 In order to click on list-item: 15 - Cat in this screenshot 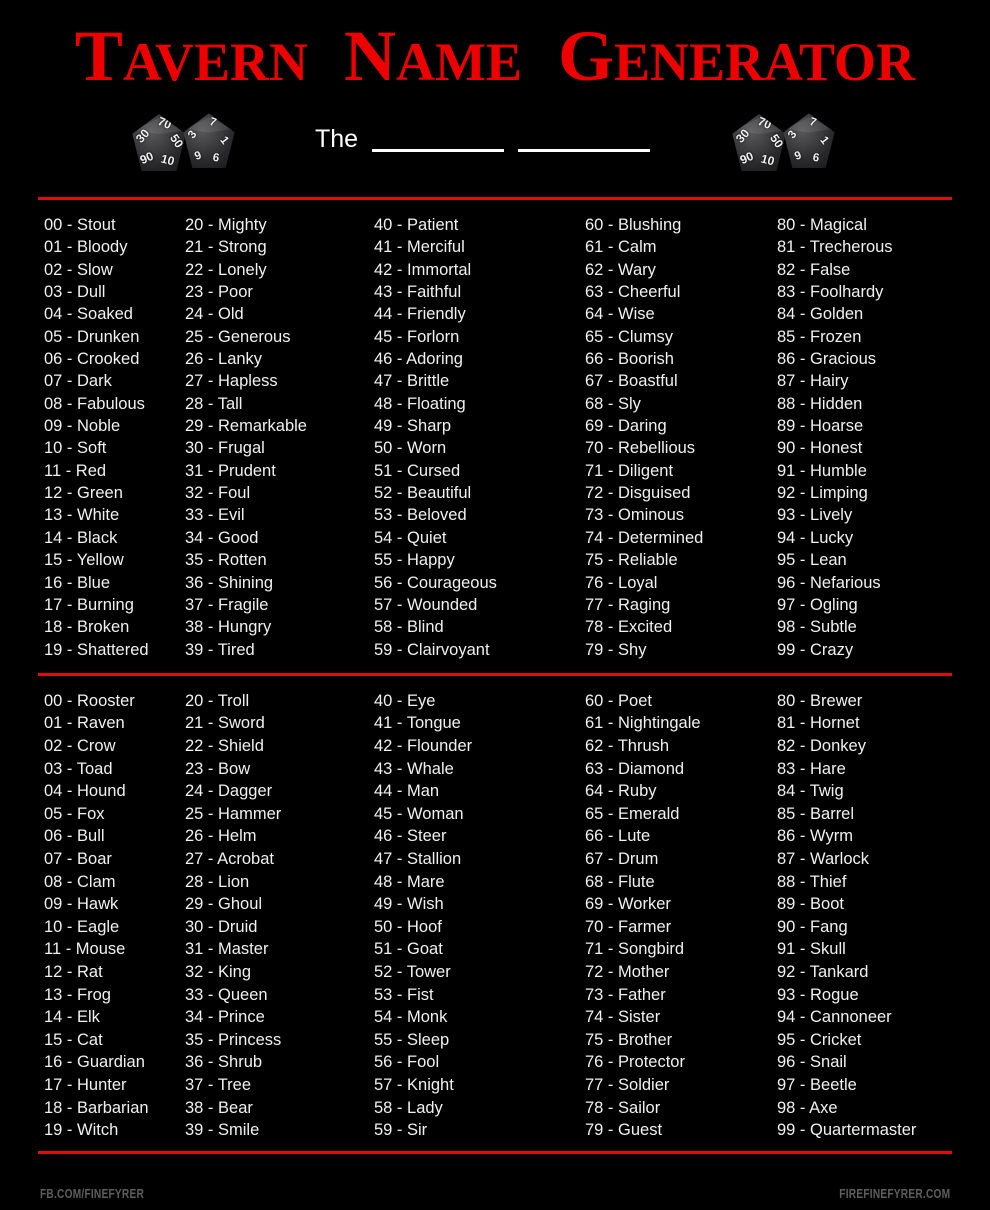, I will do `click(73, 1039)`.